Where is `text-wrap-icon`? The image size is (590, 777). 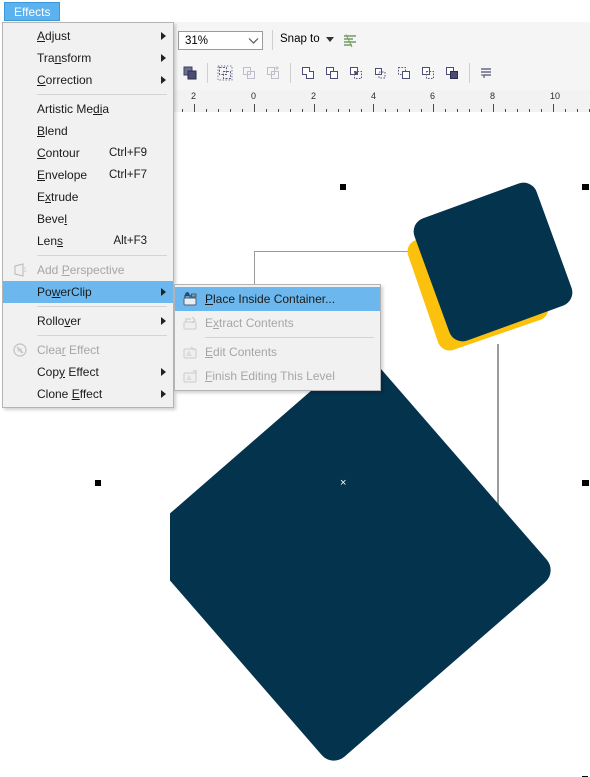 text-wrap-icon is located at coordinates (487, 73).